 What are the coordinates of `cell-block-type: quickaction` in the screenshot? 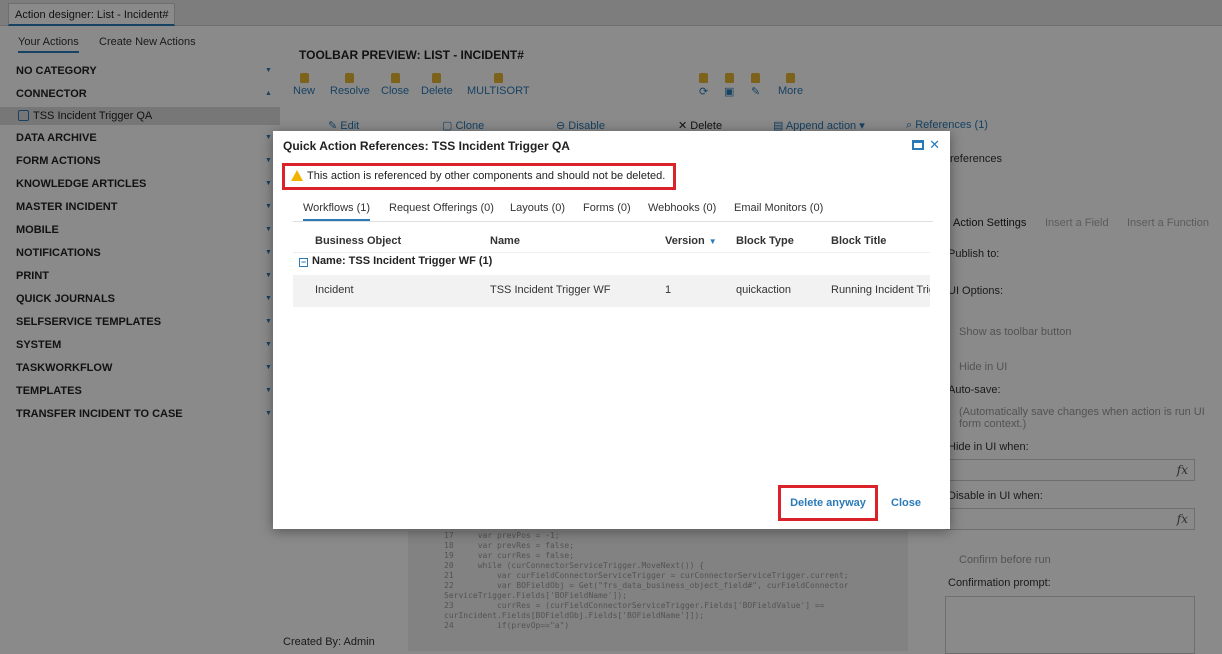 It's located at (764, 290).